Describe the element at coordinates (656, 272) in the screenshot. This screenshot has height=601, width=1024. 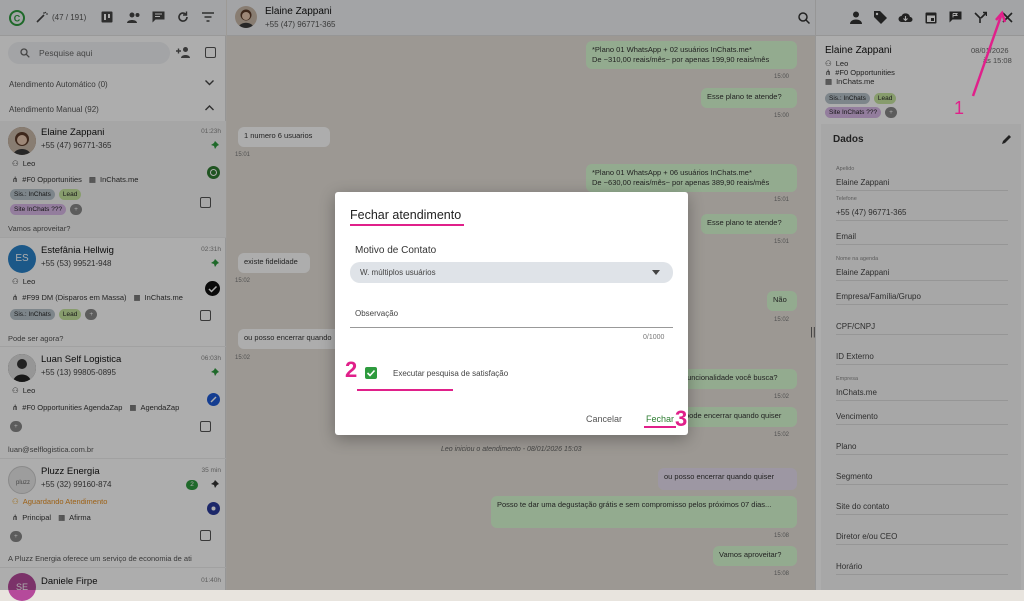
I see `dropdown-arrow-icon` at that location.